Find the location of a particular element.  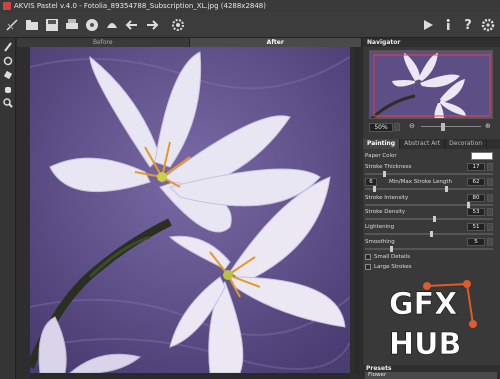

save-icon is located at coordinates (52, 25).